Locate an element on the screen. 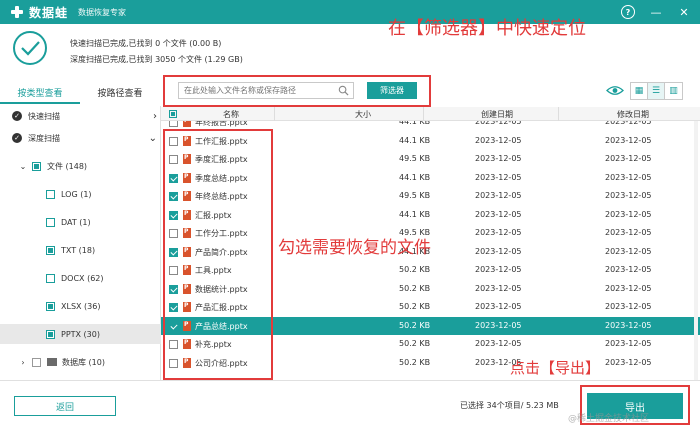 The height and width of the screenshot is (426, 700). file-name: 数据统计.pptx is located at coordinates (221, 289).